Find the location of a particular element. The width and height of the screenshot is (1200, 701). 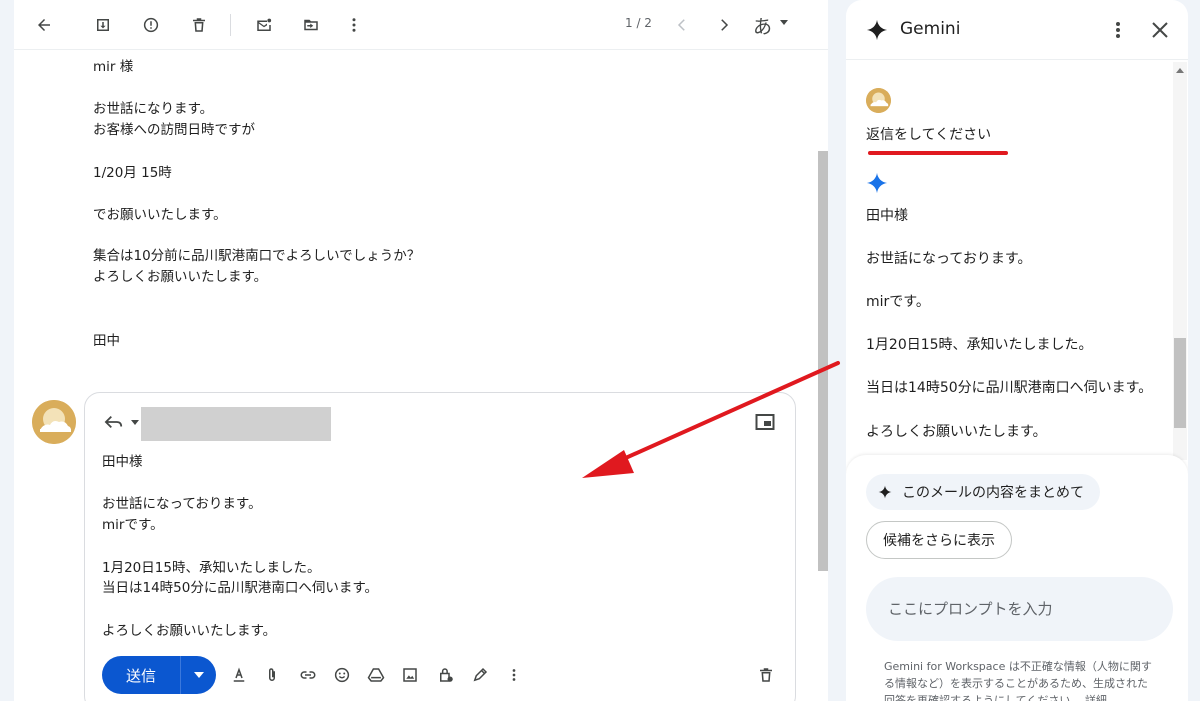

gemini-header: Gemini is located at coordinates (1017, 30).